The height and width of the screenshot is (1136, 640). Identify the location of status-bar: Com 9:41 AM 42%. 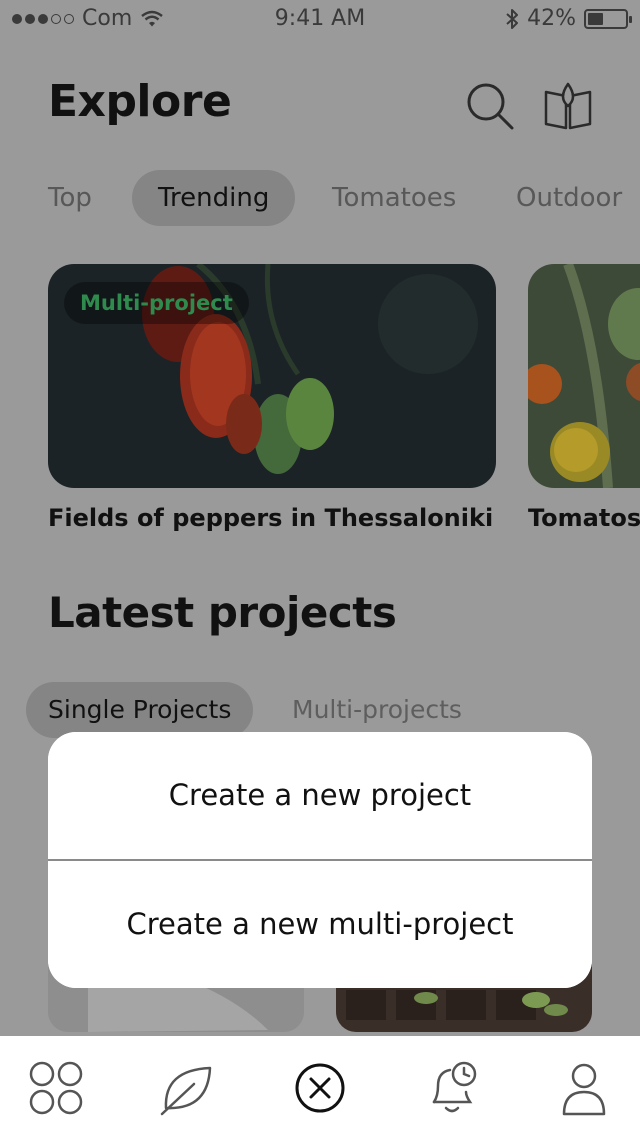
(320, 20).